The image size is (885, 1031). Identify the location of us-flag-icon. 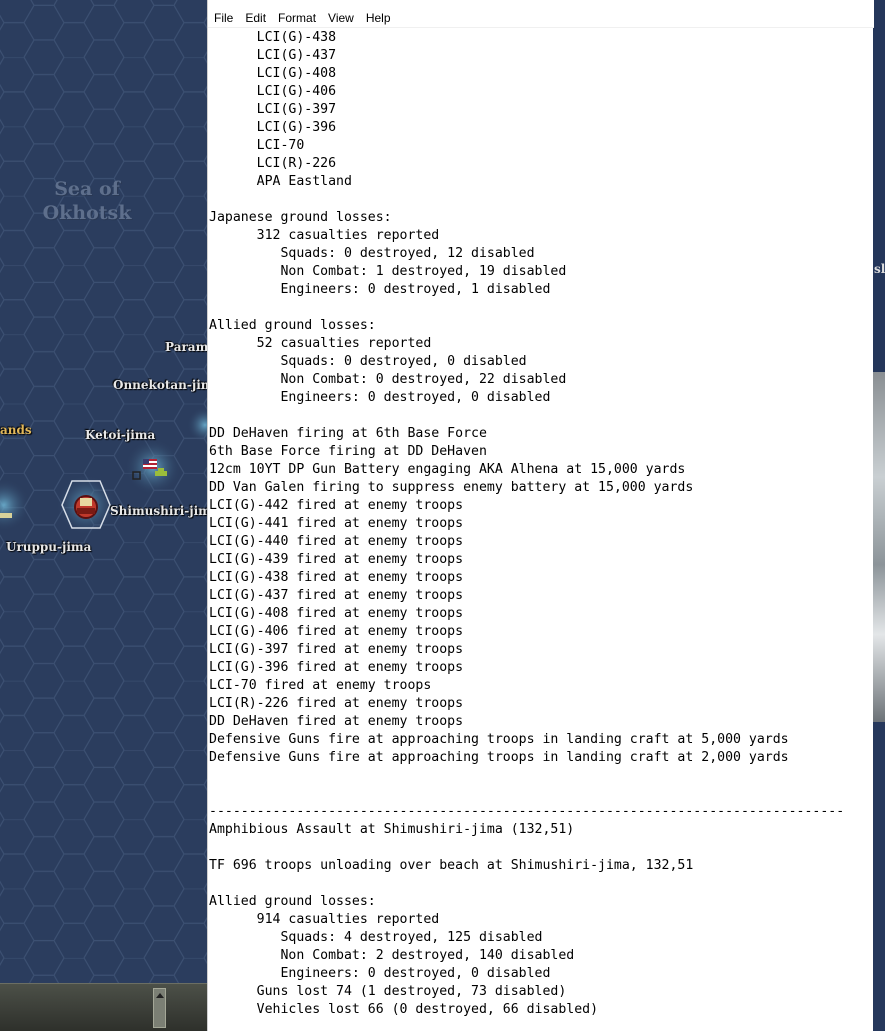
(150, 464).